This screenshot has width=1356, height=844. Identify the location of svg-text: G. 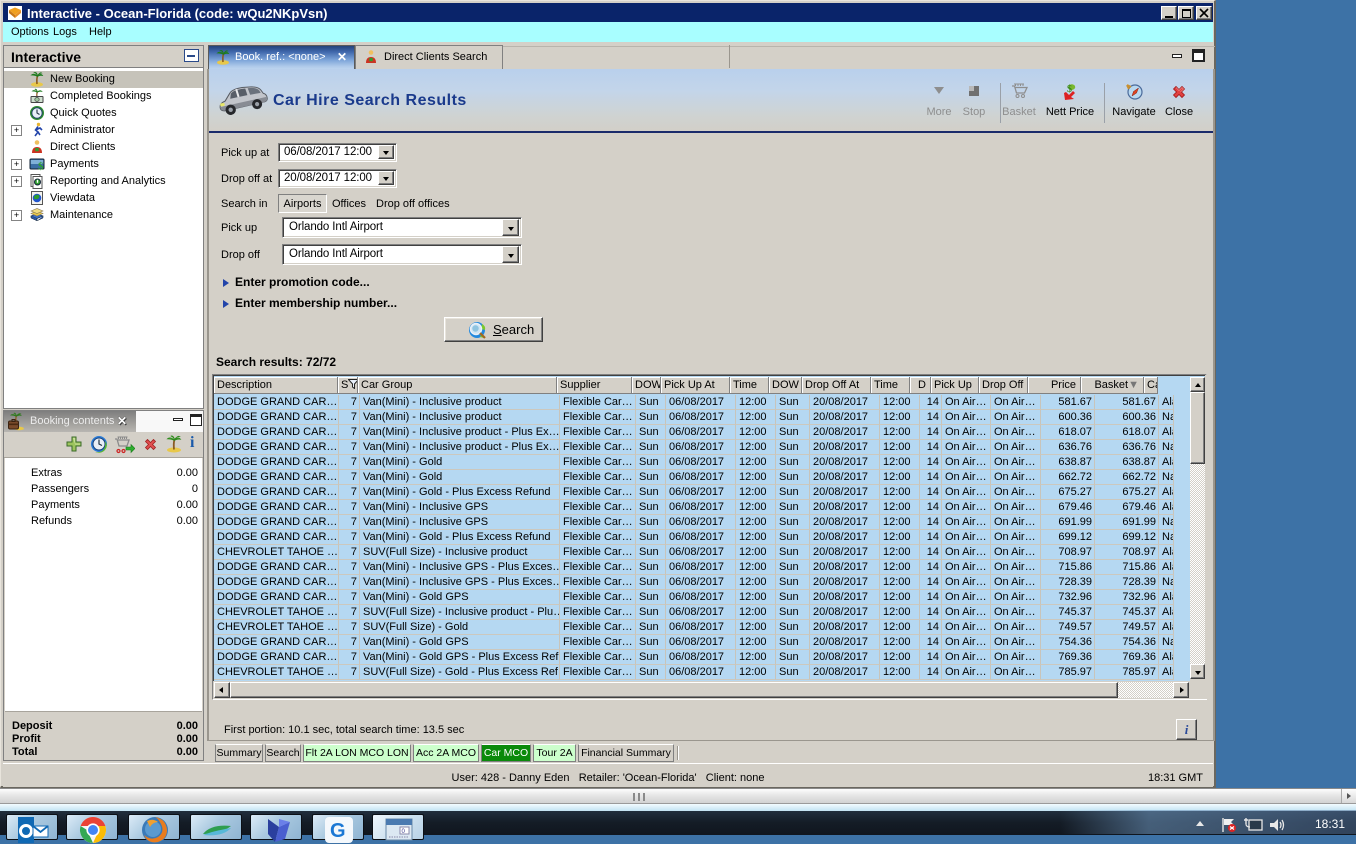
(338, 831).